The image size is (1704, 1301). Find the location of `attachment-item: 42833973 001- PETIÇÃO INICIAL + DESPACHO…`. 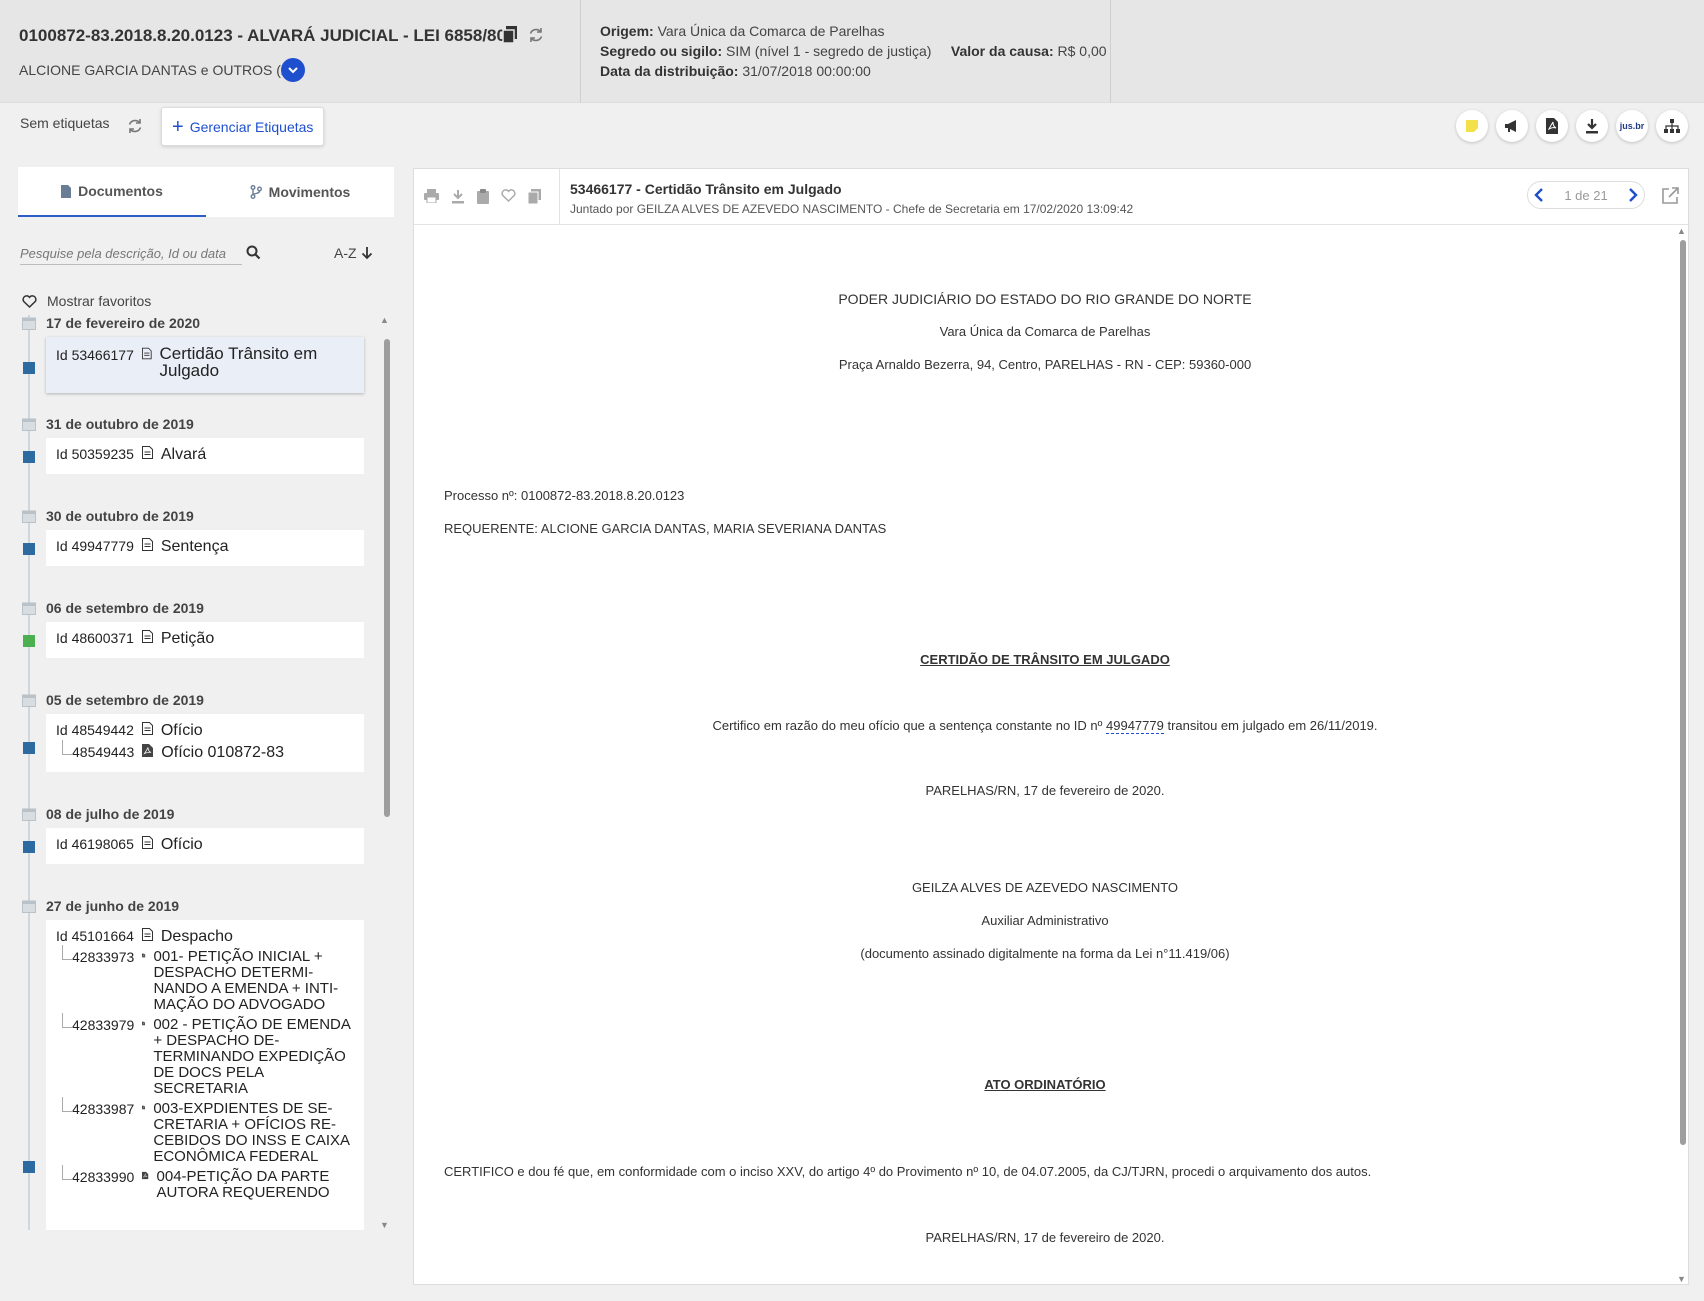

attachment-item: 42833973 001- PETIÇÃO INICIAL + DESPACHO… is located at coordinates (205, 979).